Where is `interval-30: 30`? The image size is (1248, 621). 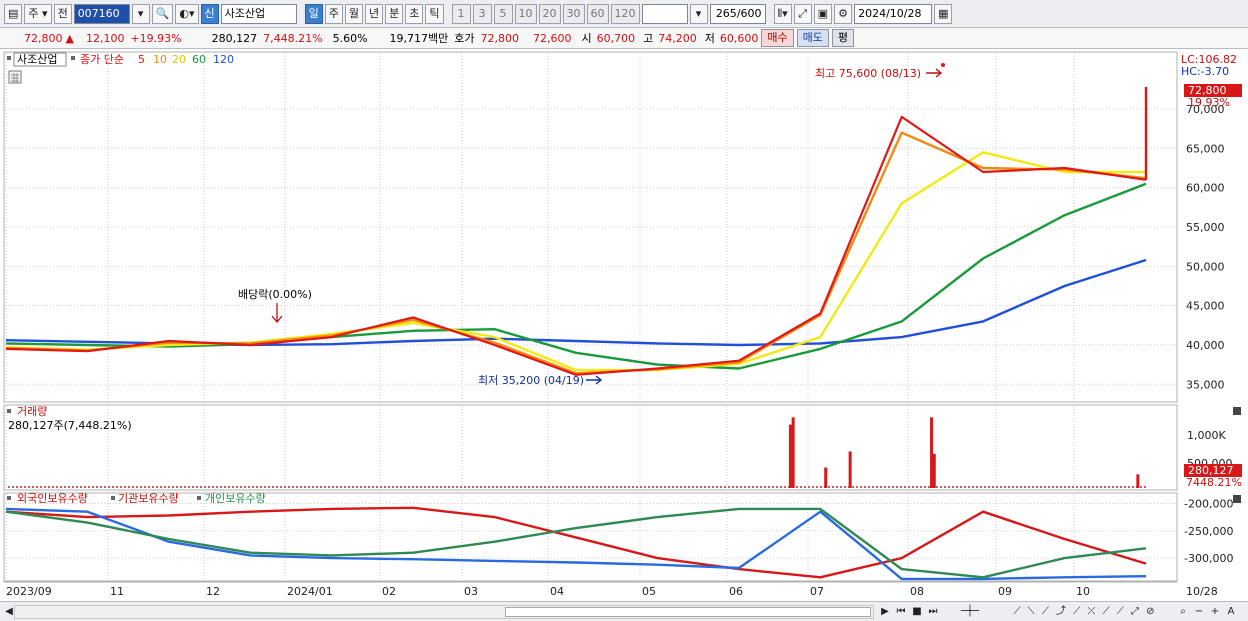 interval-30: 30 is located at coordinates (573, 13).